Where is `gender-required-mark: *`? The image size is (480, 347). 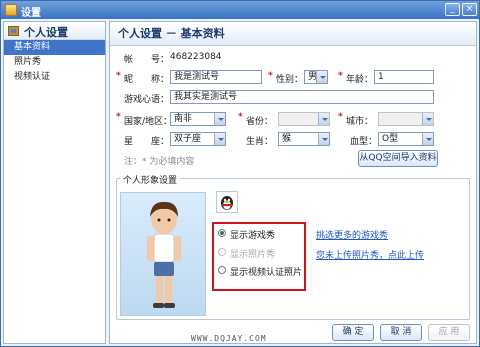 gender-required-mark: * is located at coordinates (270, 76).